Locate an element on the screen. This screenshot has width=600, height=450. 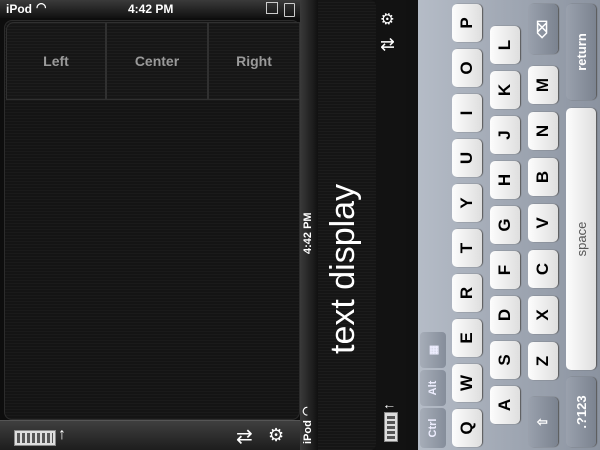
key-g: G is located at coordinates (505, 225).